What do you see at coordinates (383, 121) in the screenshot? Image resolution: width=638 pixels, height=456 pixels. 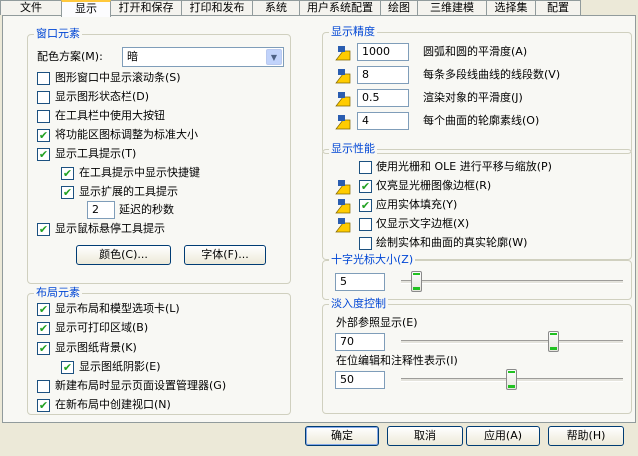 I see `contour-lines-input: 4` at bounding box center [383, 121].